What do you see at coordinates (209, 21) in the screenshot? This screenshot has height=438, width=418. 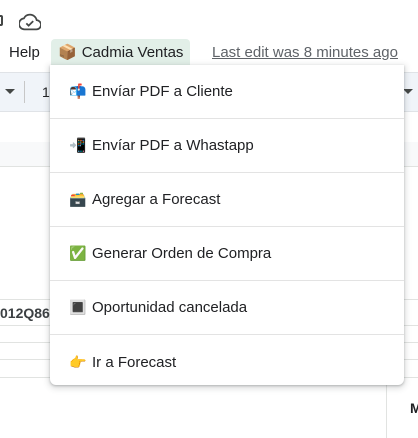 I see `top-icon-bar` at bounding box center [209, 21].